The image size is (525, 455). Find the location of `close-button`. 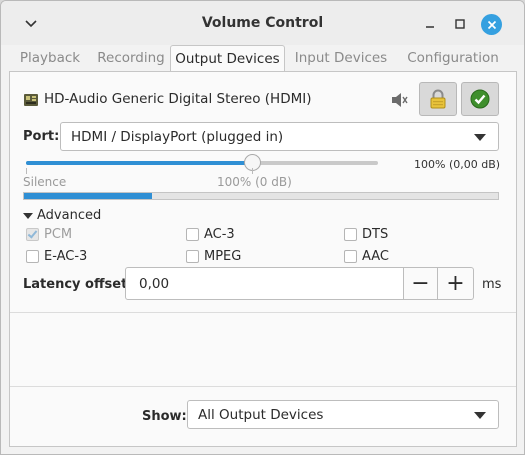

close-button is located at coordinates (491, 24).